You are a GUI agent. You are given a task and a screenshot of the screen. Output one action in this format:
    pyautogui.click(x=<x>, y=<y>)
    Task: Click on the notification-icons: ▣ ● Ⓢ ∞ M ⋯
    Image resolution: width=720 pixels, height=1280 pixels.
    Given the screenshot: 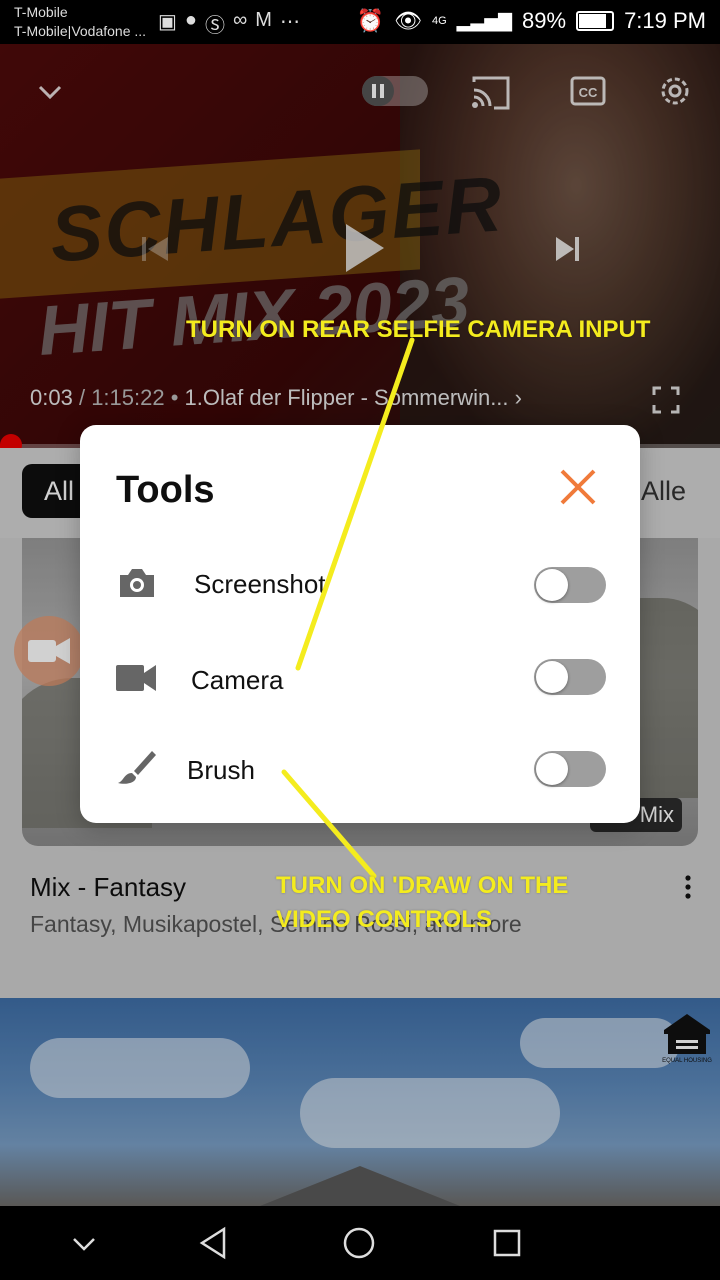 What is the action you would take?
    pyautogui.click(x=229, y=23)
    